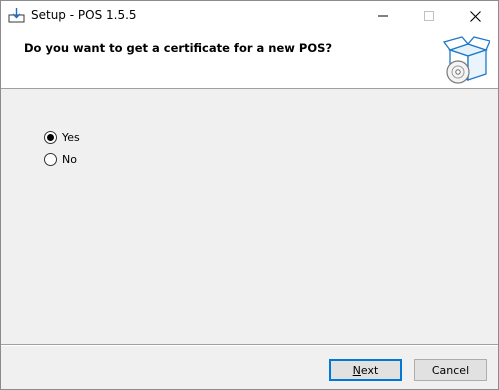 The image size is (499, 390). I want to click on next-button: Next, so click(365, 370).